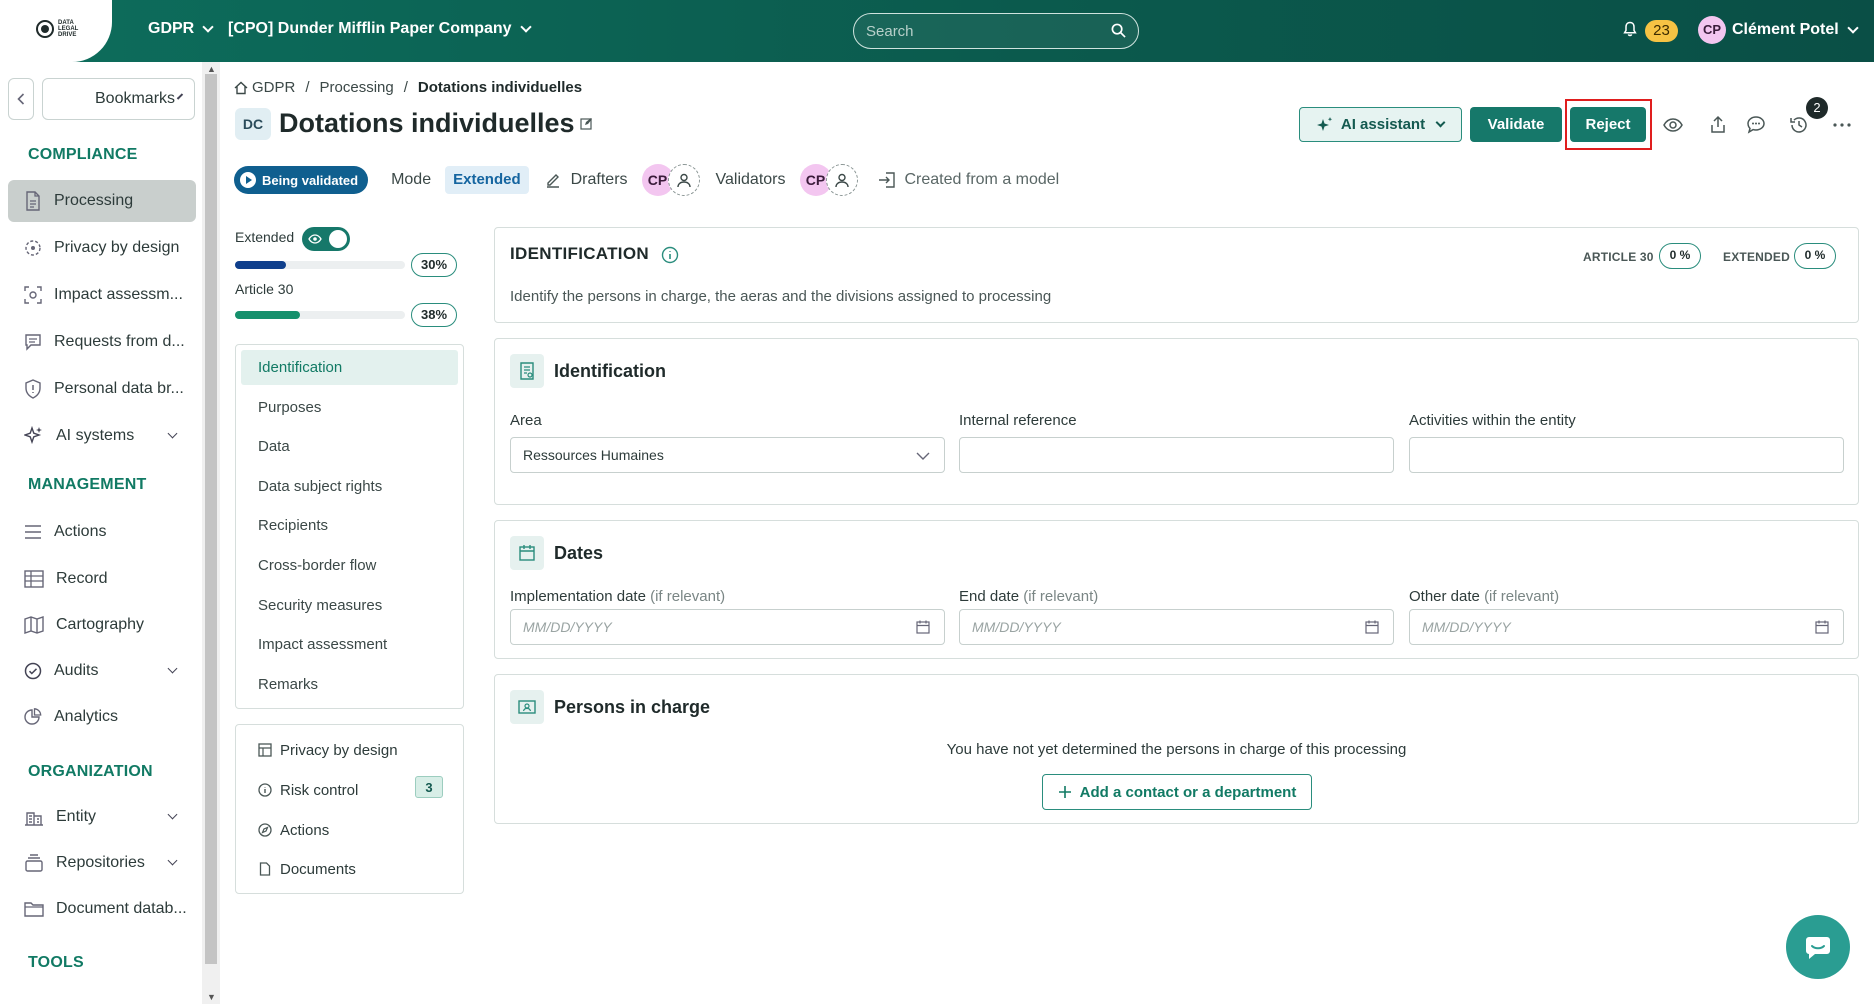  I want to click on sidebar-item-audits: Audits, so click(102, 671).